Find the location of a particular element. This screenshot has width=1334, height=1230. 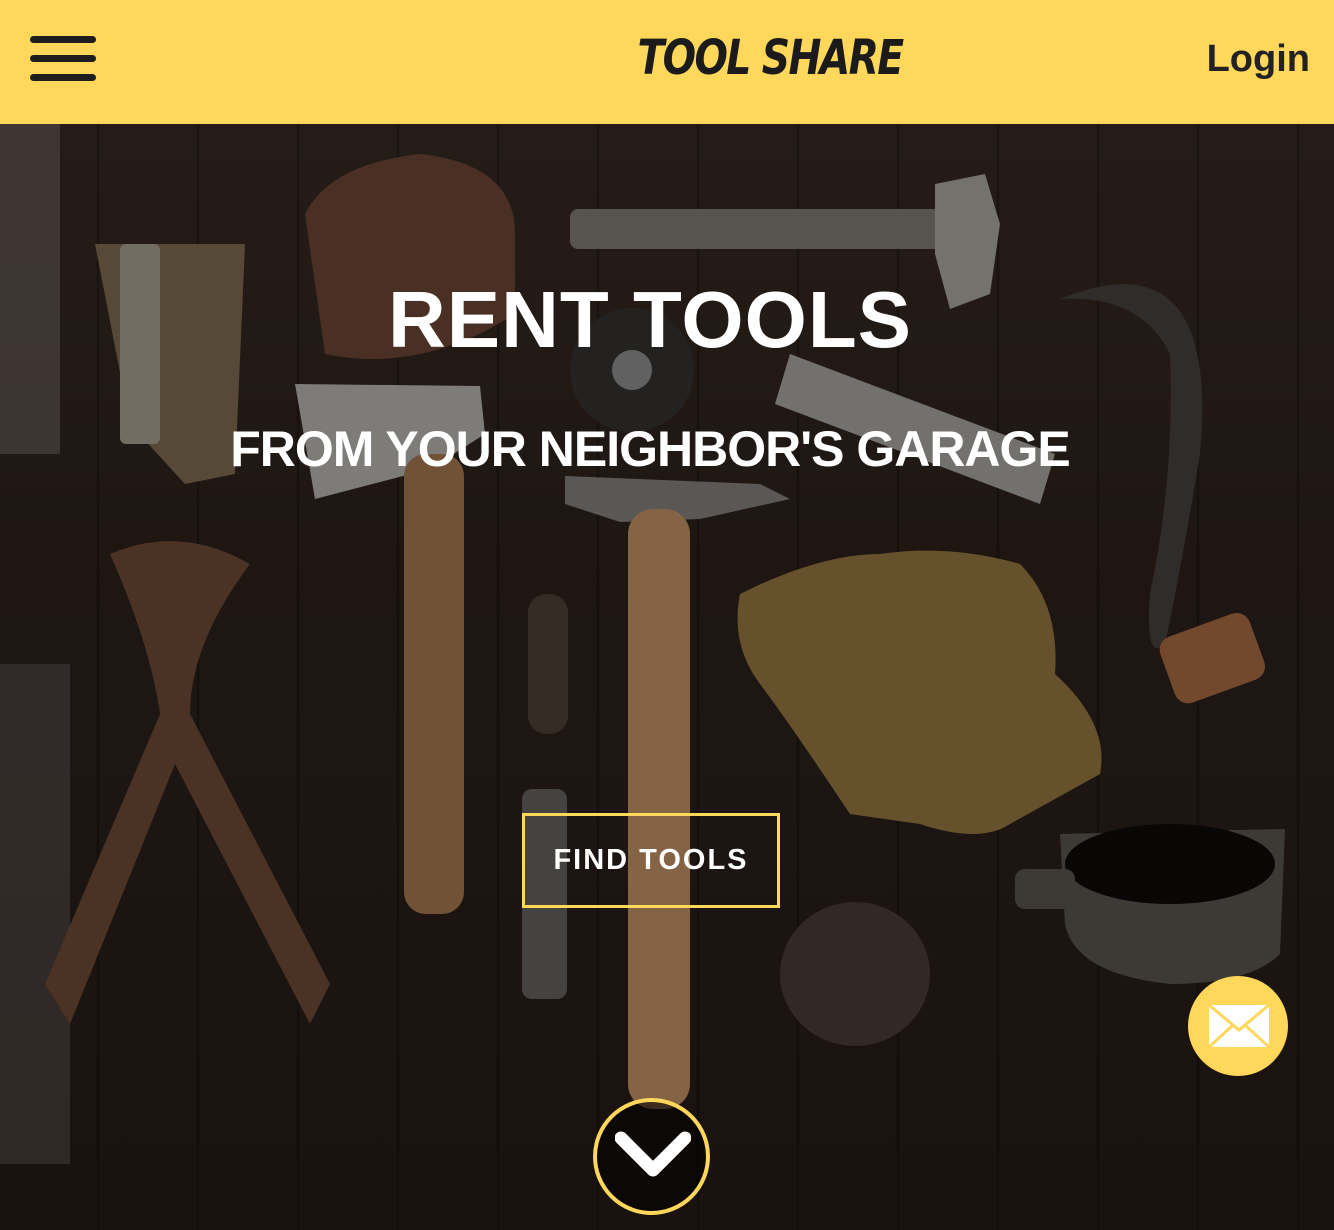

menu-bar-middle is located at coordinates (63, 58).